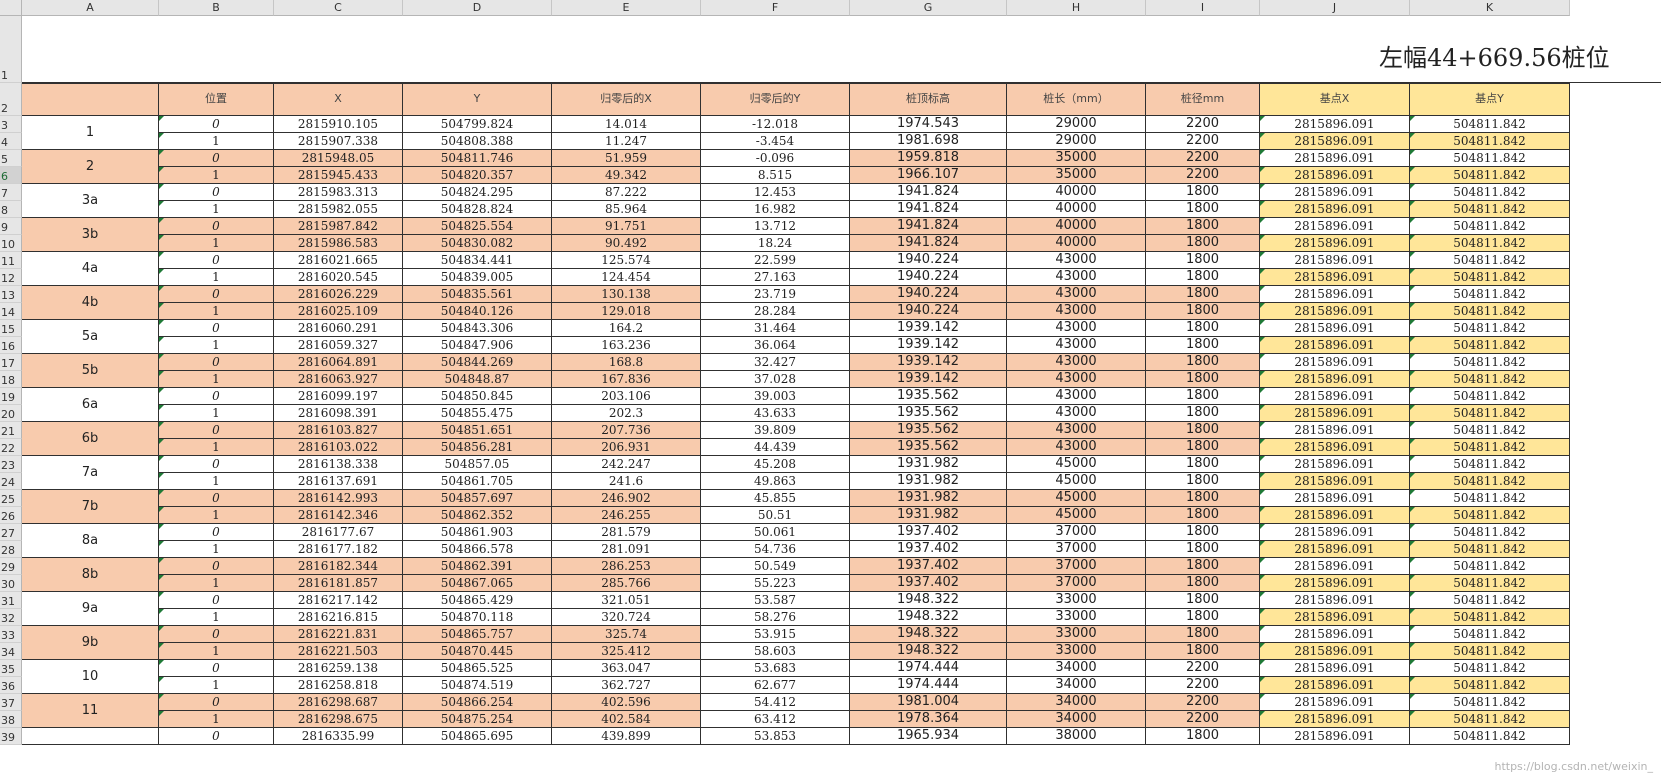 The height and width of the screenshot is (779, 1661). Describe the element at coordinates (775, 515) in the screenshot. I see `data-cell-F: 50.51` at that location.